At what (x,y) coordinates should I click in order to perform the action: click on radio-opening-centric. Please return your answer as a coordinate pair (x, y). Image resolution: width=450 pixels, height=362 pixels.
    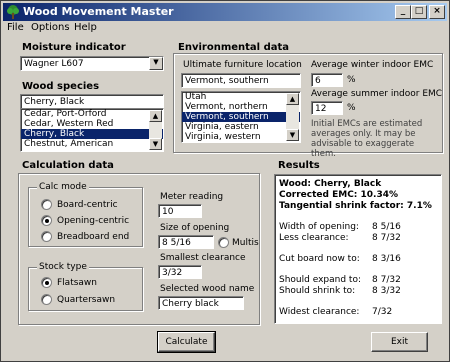
    Looking at the image, I should click on (46, 220).